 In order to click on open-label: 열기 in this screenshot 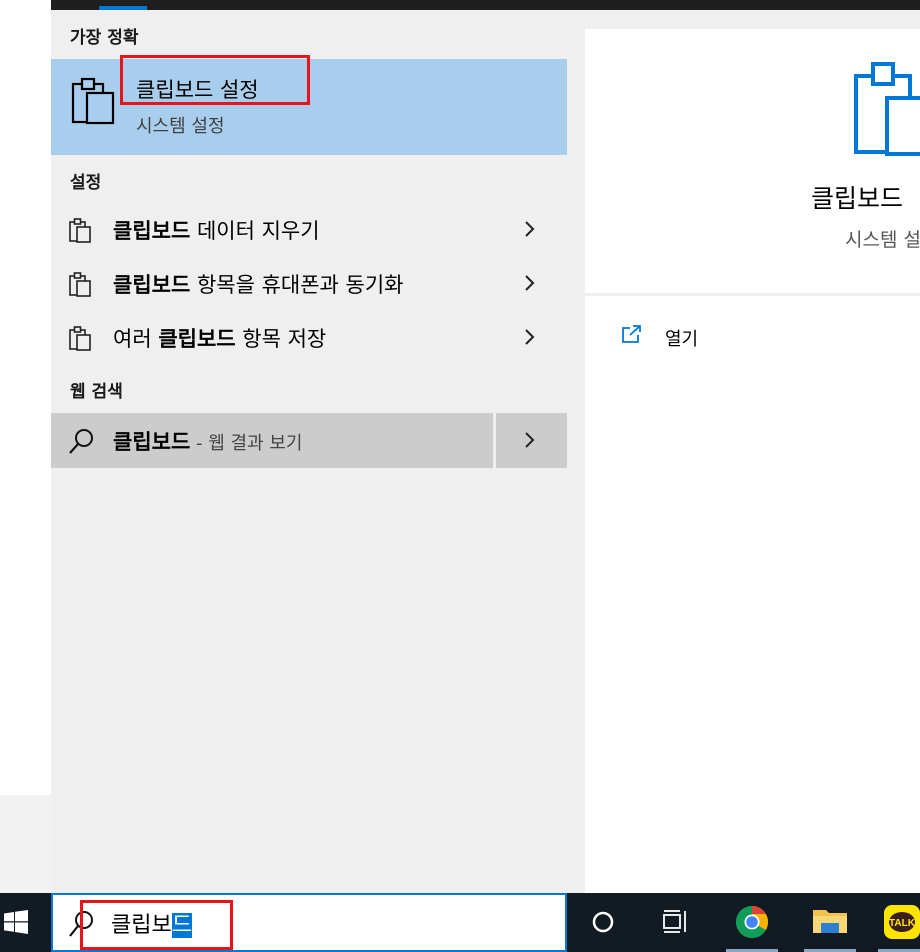, I will do `click(682, 339)`.